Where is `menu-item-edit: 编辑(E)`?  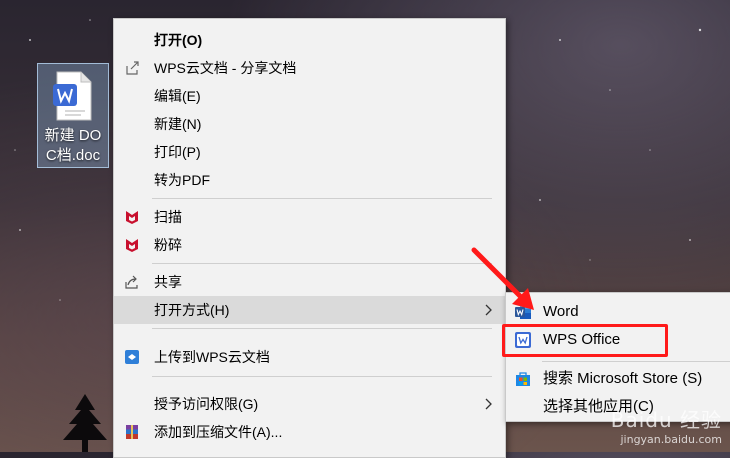
menu-item-edit: 编辑(E) is located at coordinates (309, 96).